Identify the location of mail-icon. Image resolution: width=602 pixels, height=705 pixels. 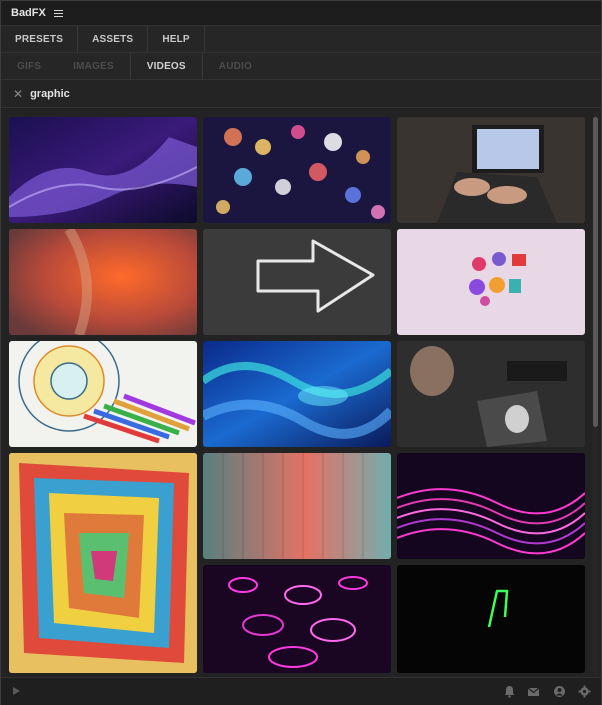
(533, 691).